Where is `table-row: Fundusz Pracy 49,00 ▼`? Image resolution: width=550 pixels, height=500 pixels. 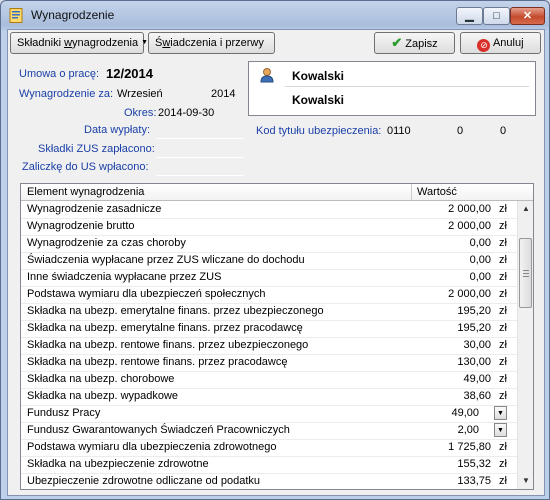
table-row: Fundusz Pracy 49,00 ▼ is located at coordinates (269, 414).